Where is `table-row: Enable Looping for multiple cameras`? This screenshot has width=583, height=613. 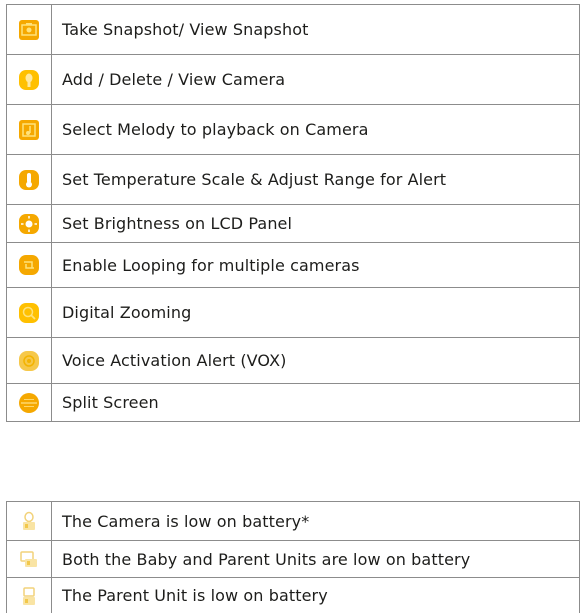
table-row: Enable Looping for multiple cameras is located at coordinates (293, 265).